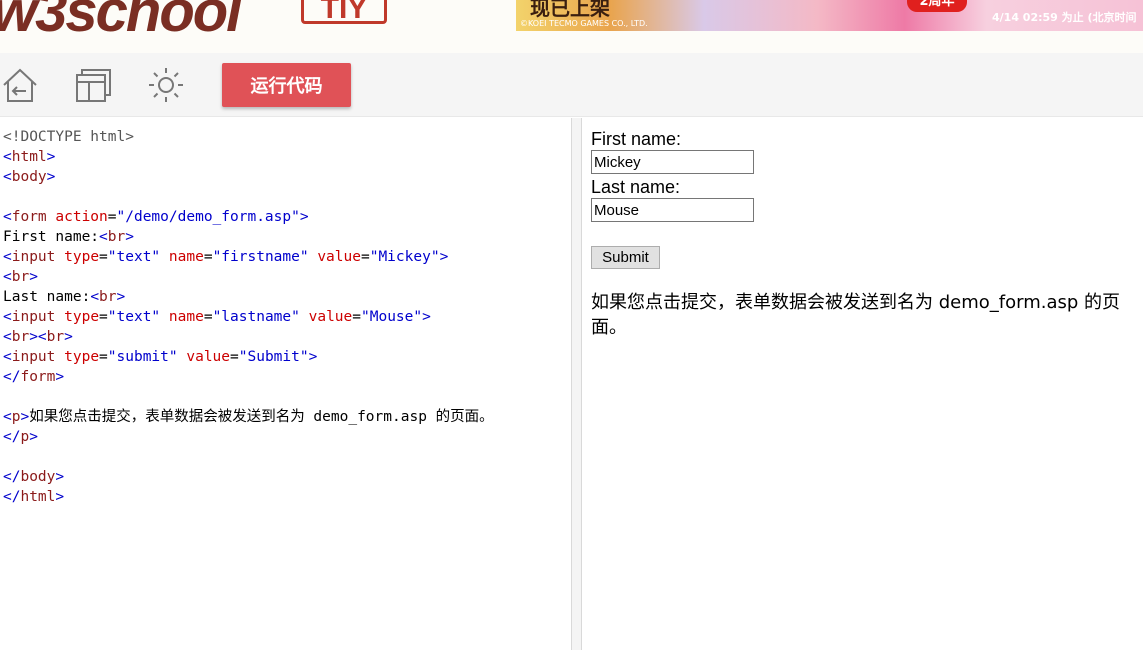 Image resolution: width=1143 pixels, height=650 pixels. Describe the element at coordinates (576, 384) in the screenshot. I see `pane-splitter` at that location.